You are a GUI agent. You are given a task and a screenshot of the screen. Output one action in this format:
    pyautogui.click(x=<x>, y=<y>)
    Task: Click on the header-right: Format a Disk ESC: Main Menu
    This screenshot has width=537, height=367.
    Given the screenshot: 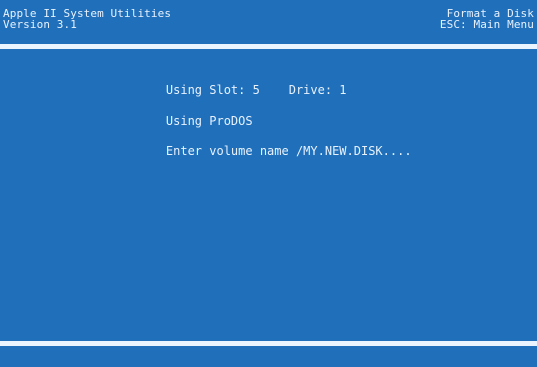 What is the action you would take?
    pyautogui.click(x=487, y=19)
    